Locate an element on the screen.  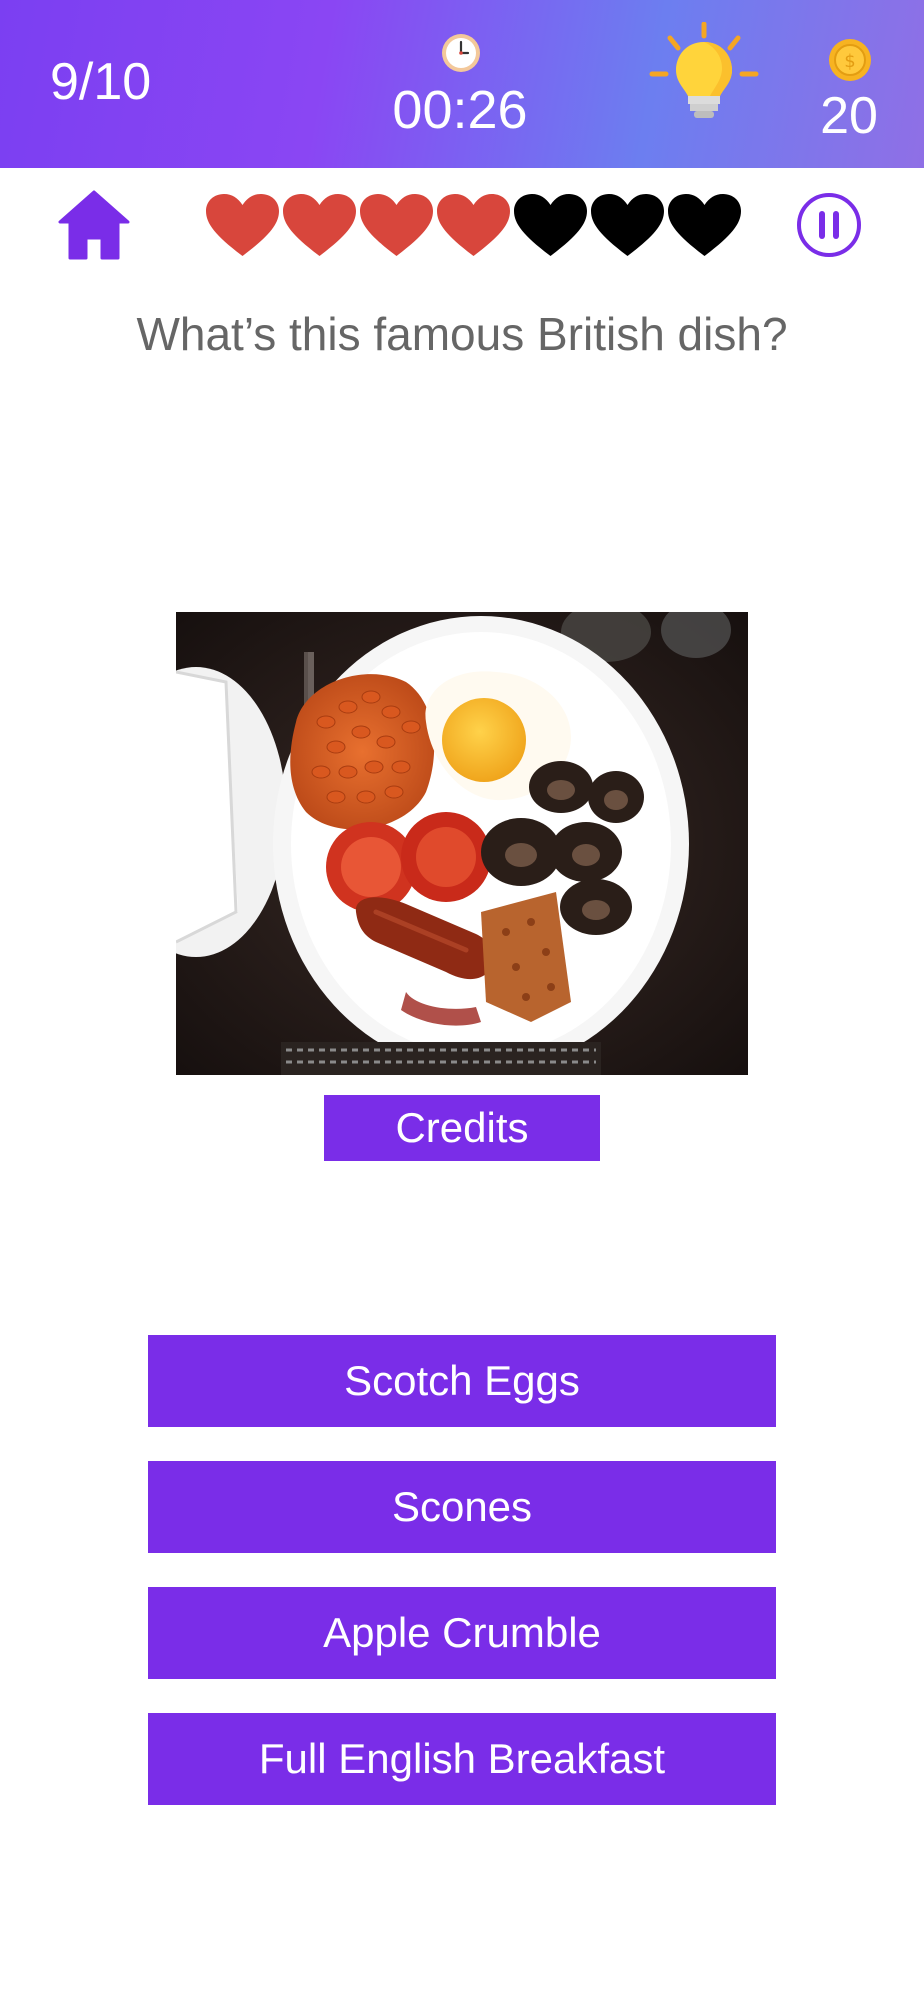
clock-icon is located at coordinates (461, 53).